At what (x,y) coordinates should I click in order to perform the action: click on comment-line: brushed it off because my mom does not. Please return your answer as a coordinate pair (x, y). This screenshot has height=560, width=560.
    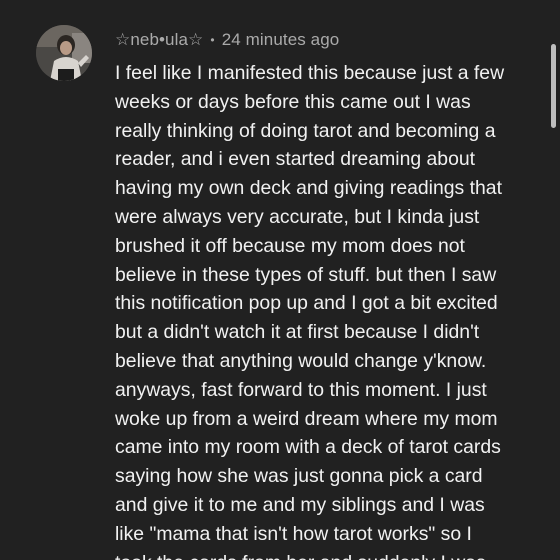
    Looking at the image, I should click on (290, 245).